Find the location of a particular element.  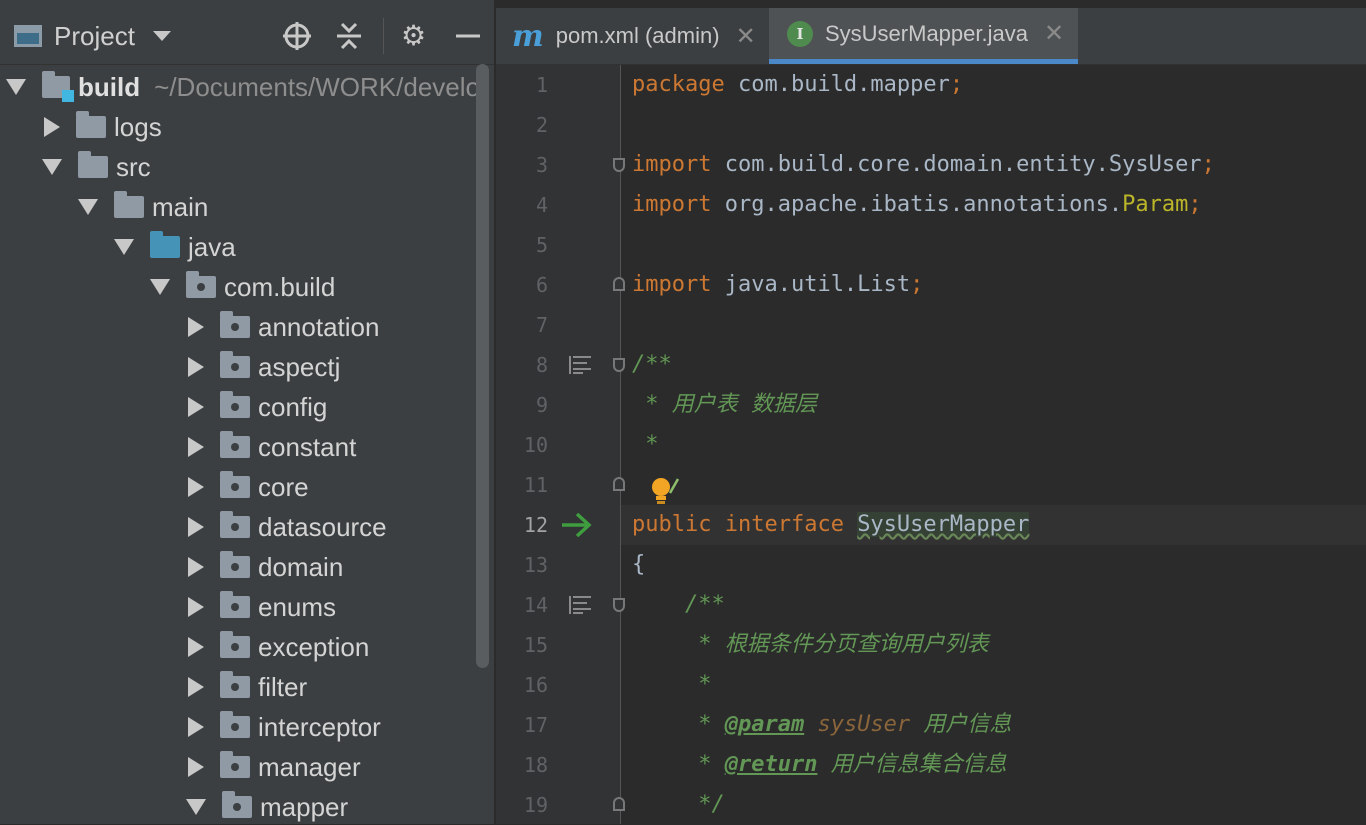

javadoc-tag: @return is located at coordinates (771, 764).